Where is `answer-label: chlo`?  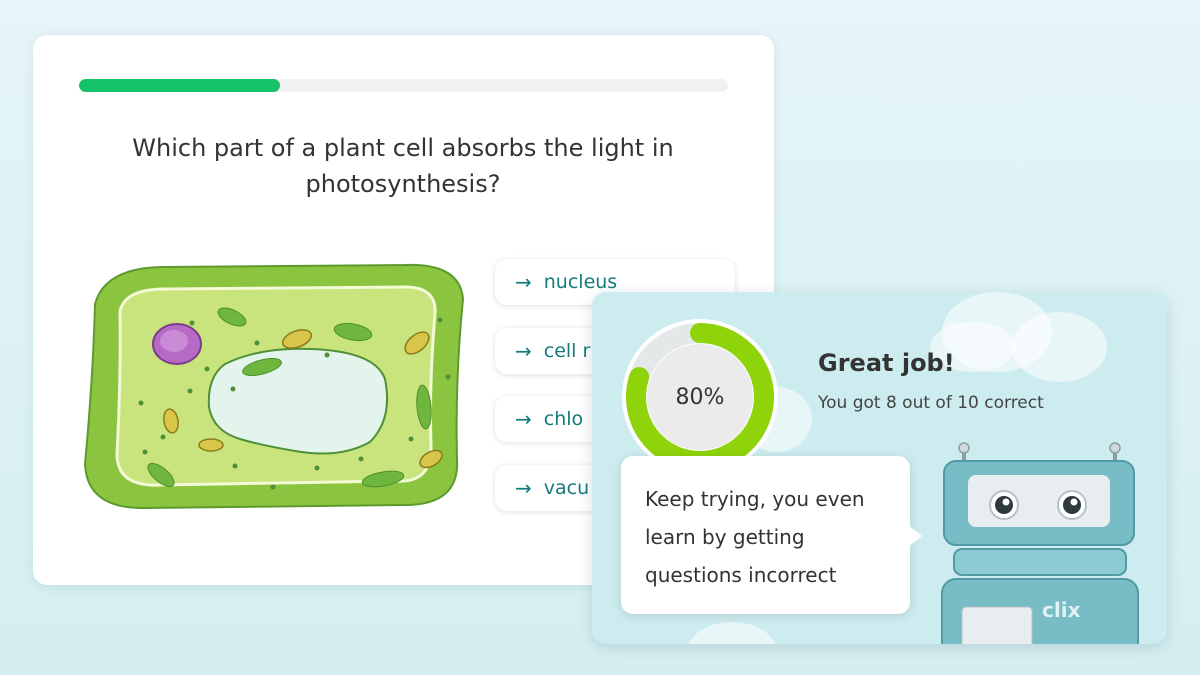 answer-label: chlo is located at coordinates (563, 419).